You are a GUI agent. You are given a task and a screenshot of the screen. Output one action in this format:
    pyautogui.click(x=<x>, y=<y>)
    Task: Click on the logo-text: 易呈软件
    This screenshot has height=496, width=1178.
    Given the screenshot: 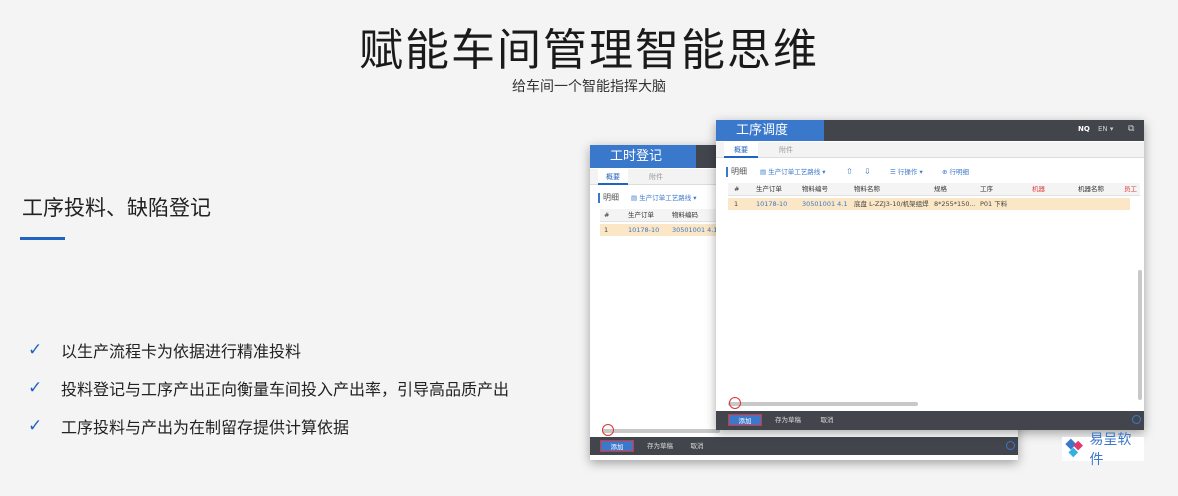 What is the action you would take?
    pyautogui.click(x=1110, y=450)
    